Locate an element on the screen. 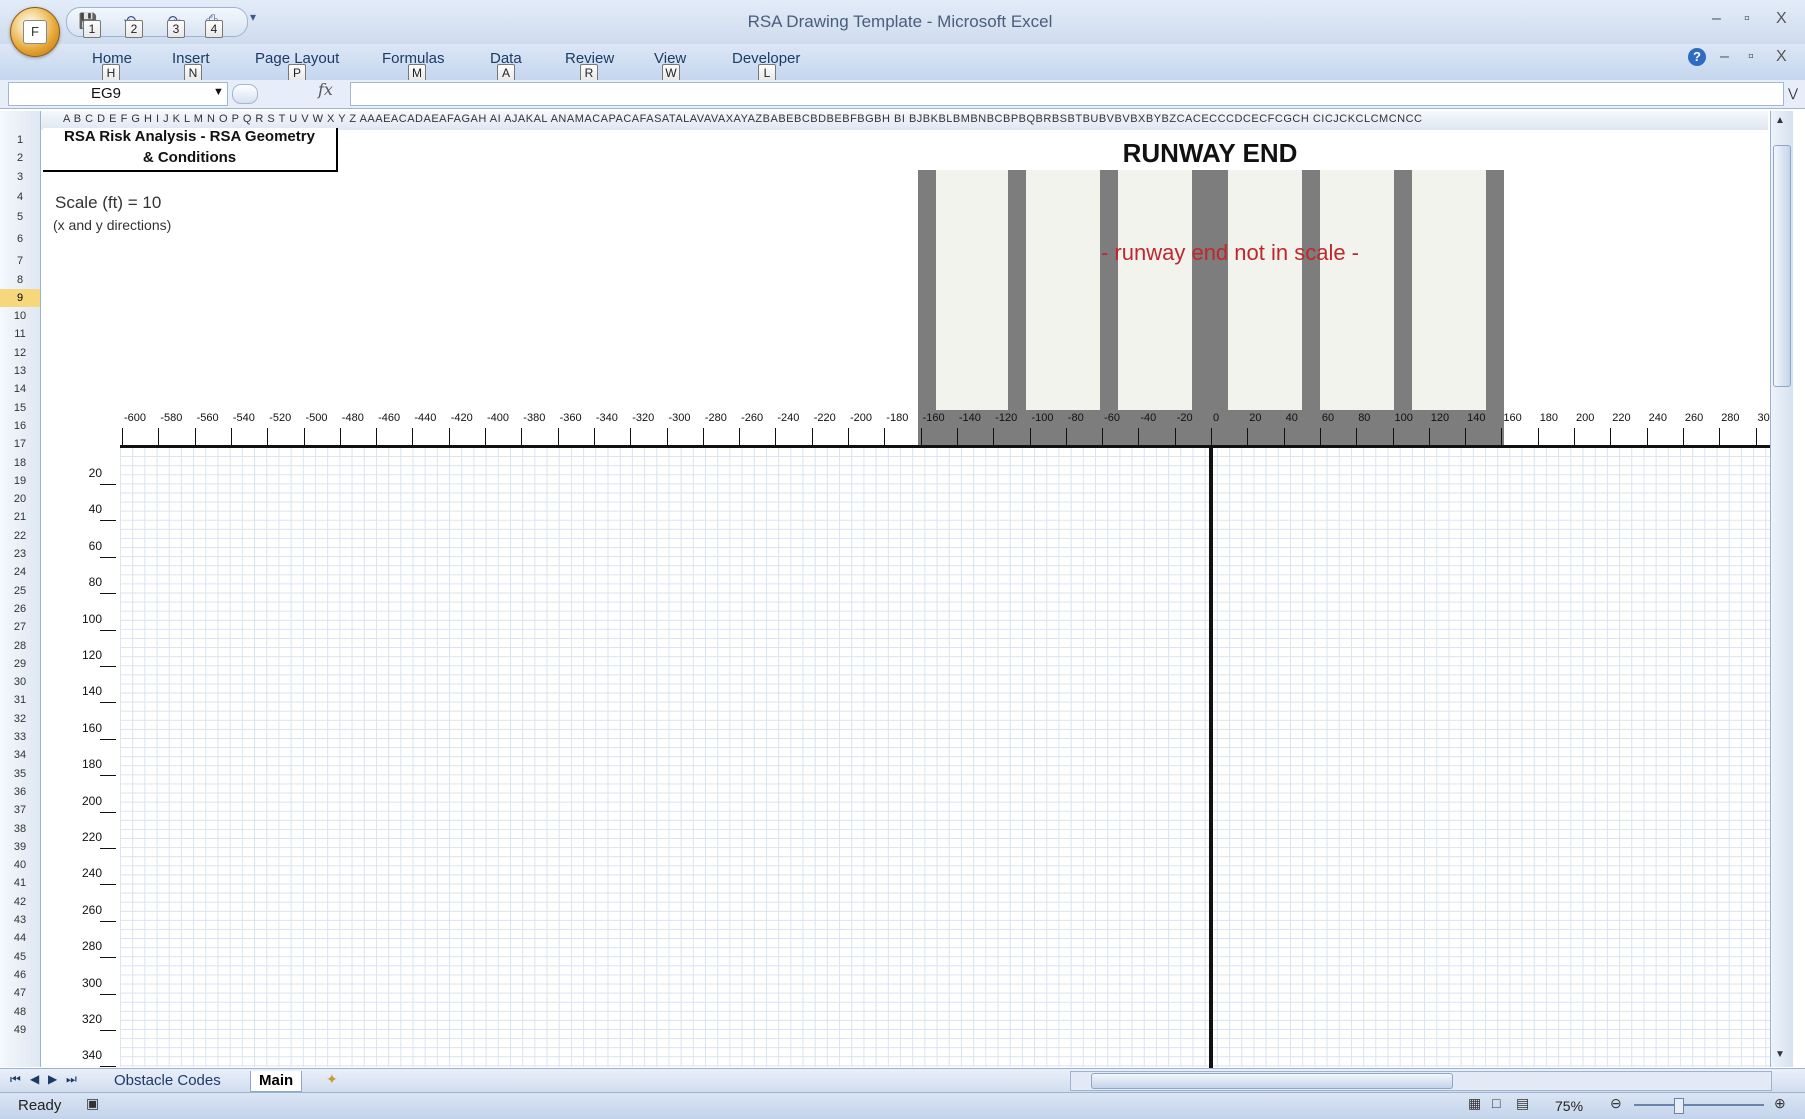 Image resolution: width=1805 pixels, height=1119 pixels. row-header-28: 28 is located at coordinates (20, 646).